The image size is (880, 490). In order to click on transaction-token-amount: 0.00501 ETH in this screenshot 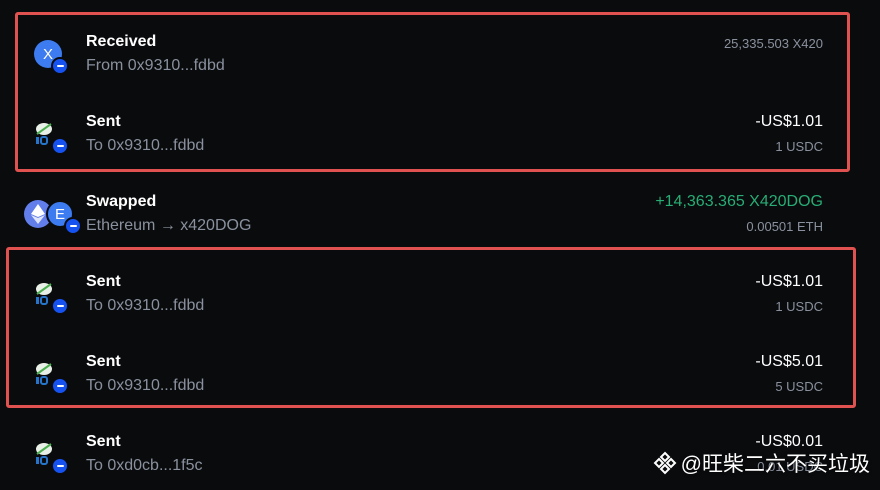, I will do `click(784, 226)`.